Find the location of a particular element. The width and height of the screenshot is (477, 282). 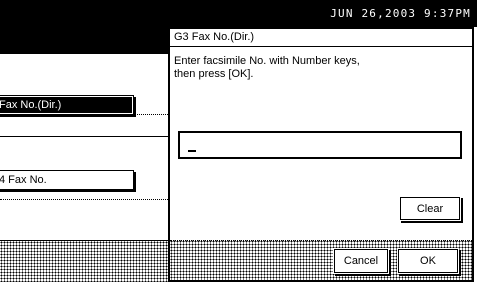

clear-button: Clear is located at coordinates (430, 208).